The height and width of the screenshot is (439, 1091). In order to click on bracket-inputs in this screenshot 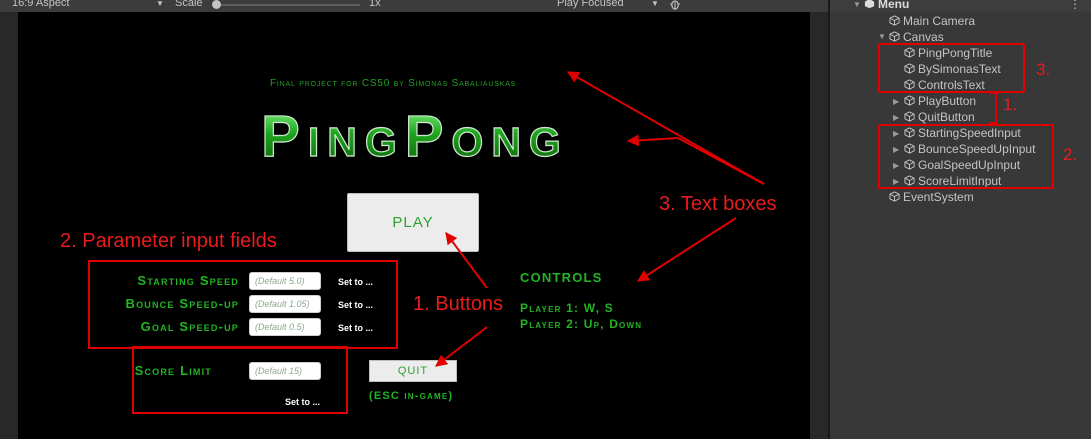, I will do `click(966, 156)`.